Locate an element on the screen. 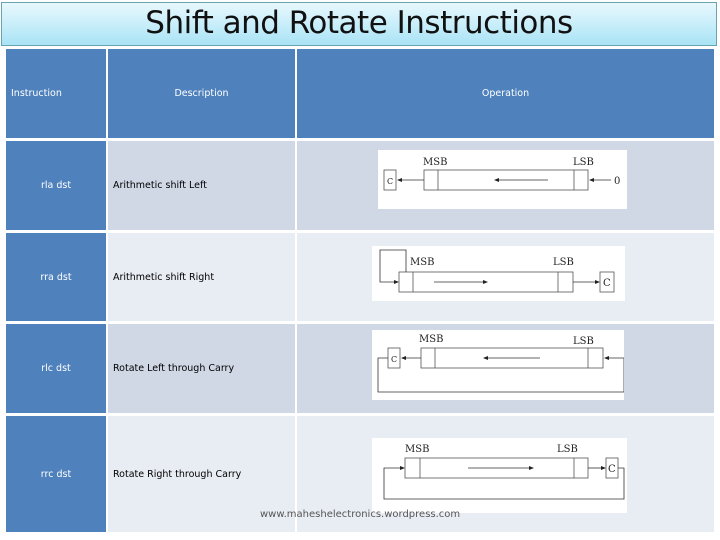 The height and width of the screenshot is (540, 720). title-bar: Shift and Rotate Instructions is located at coordinates (359, 24).